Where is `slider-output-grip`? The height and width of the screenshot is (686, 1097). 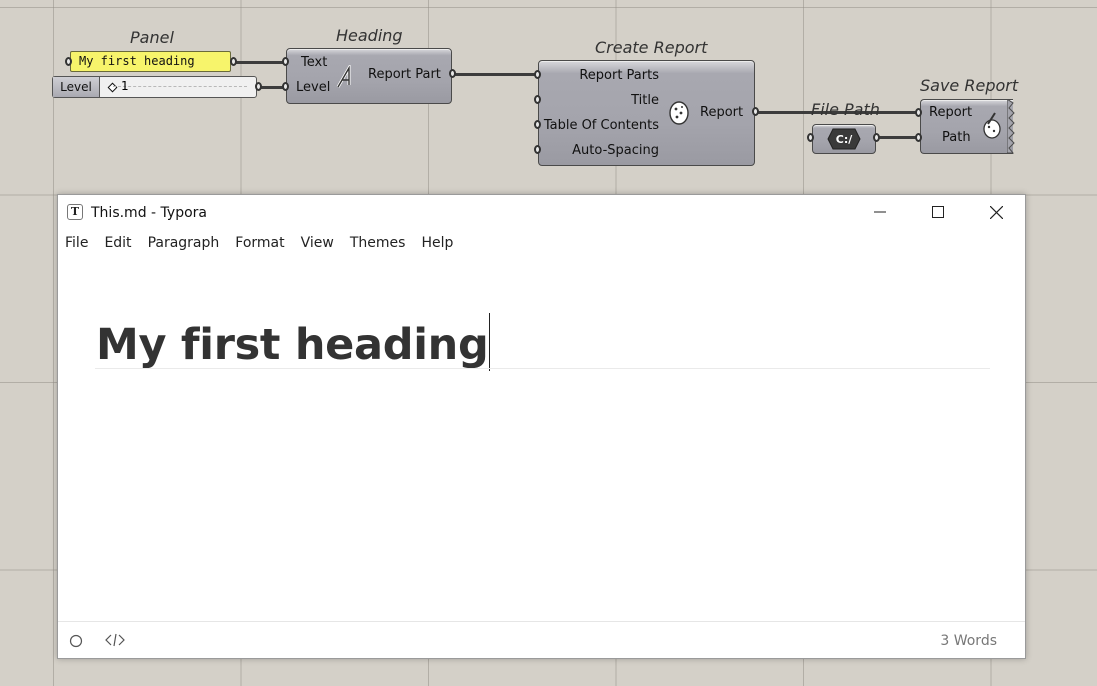
slider-output-grip is located at coordinates (258, 86).